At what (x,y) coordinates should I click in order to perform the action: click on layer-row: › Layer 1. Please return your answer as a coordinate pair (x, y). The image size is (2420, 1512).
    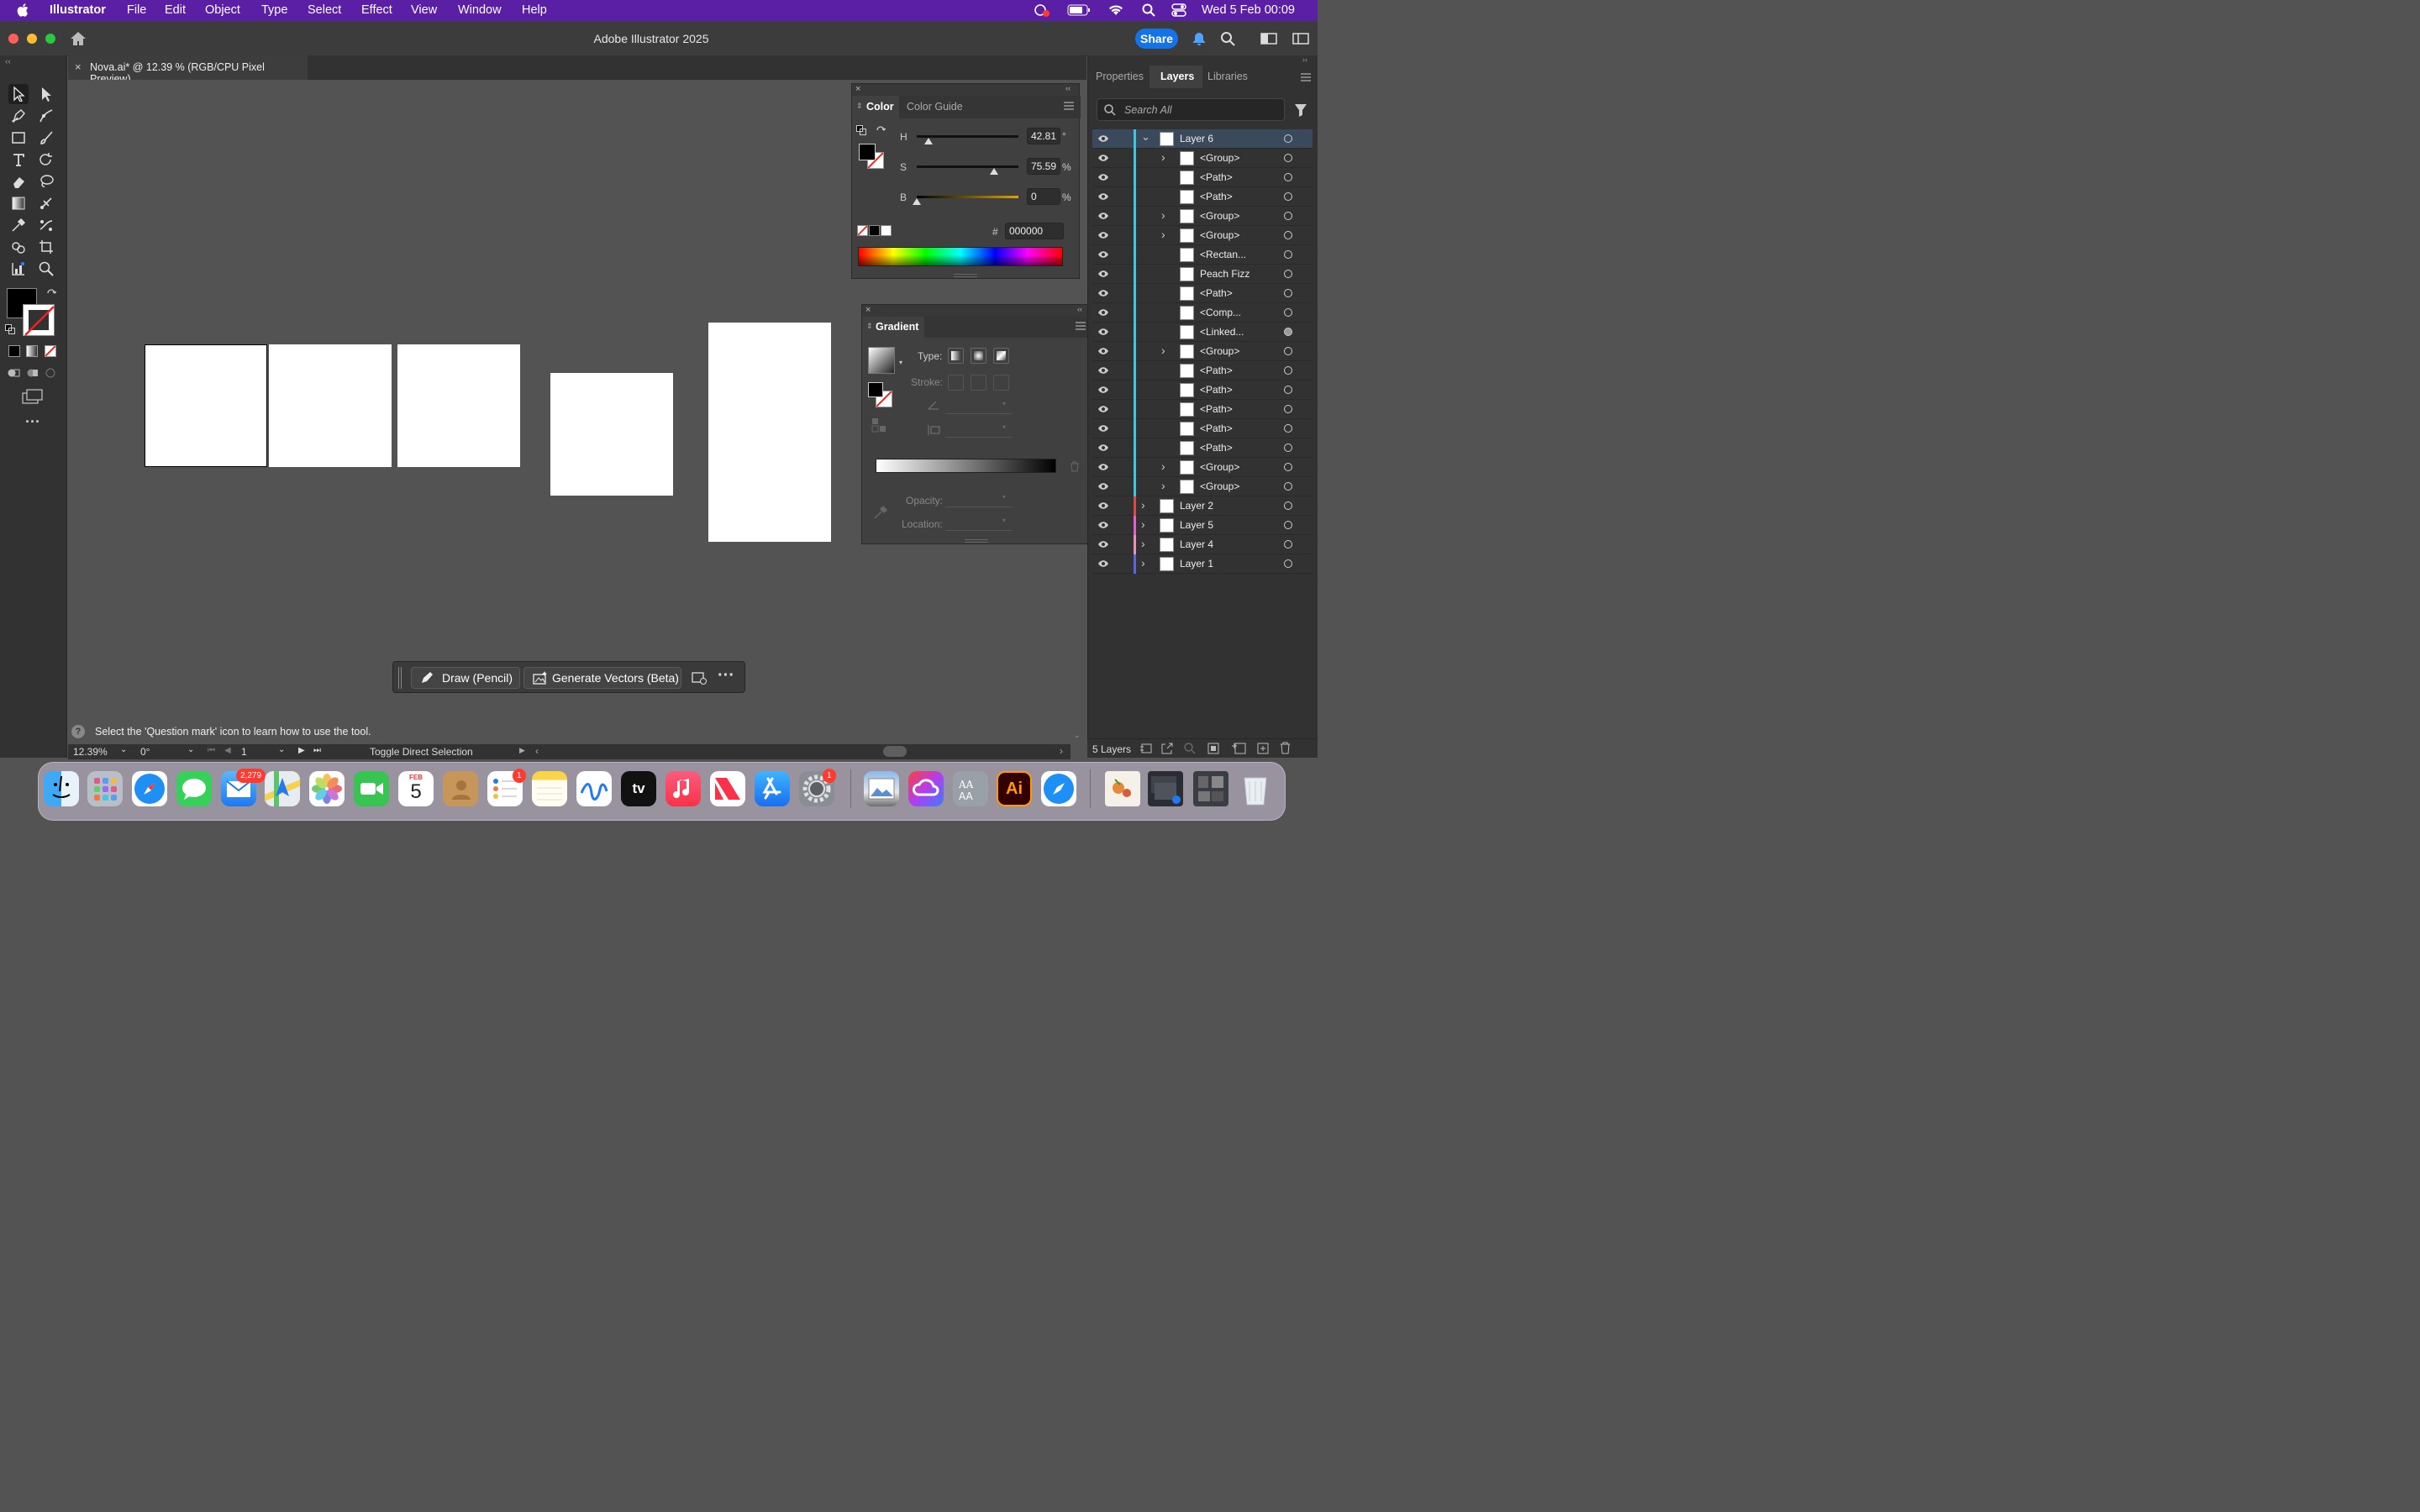
    Looking at the image, I should click on (1202, 564).